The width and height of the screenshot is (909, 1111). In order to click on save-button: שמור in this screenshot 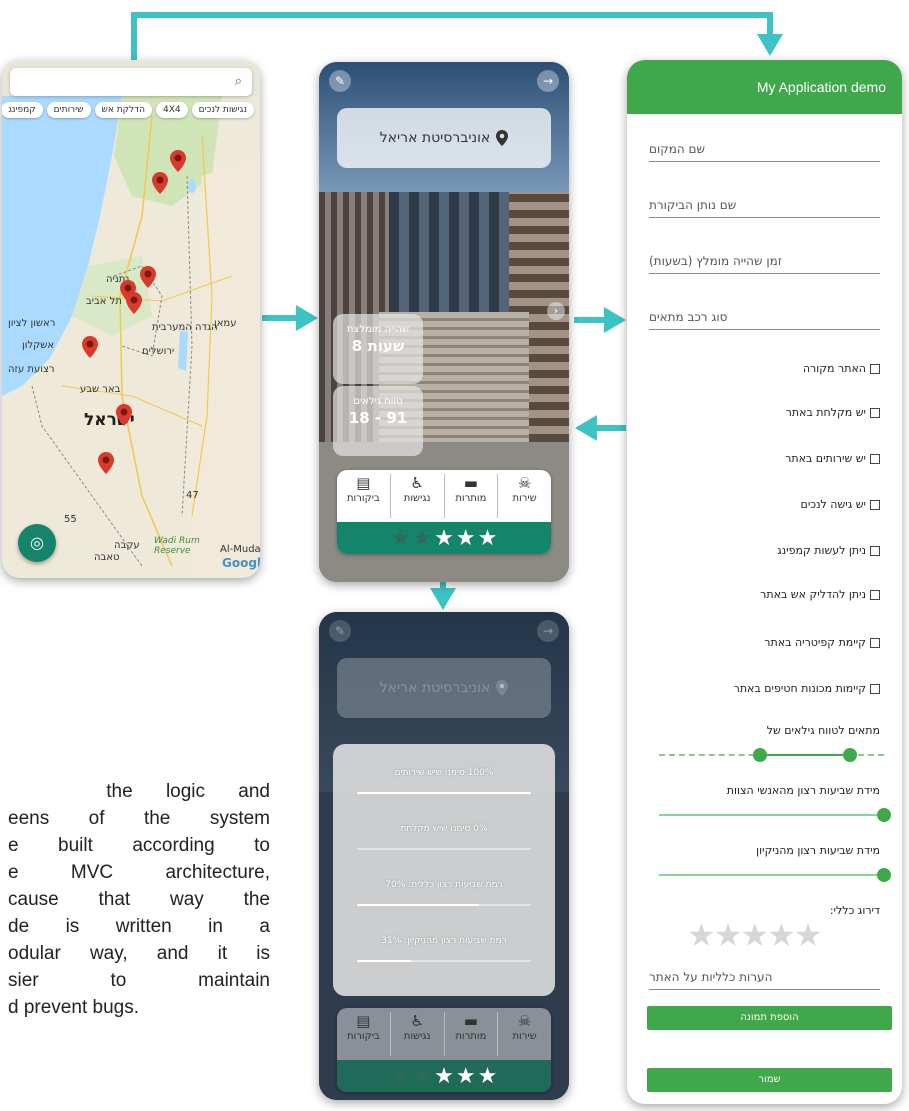, I will do `click(769, 1080)`.